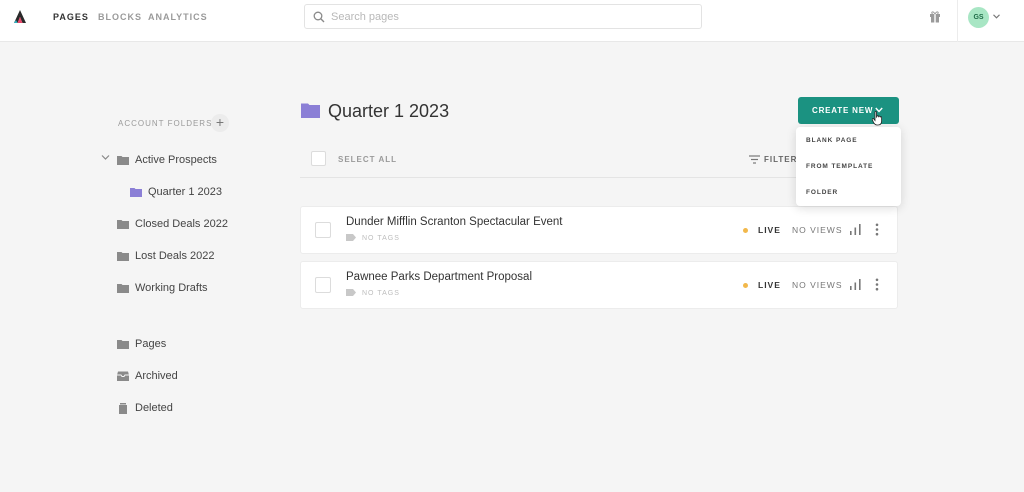 The image size is (1024, 492). What do you see at coordinates (178, 17) in the screenshot?
I see `nav-analytics: ANALYTICS` at bounding box center [178, 17].